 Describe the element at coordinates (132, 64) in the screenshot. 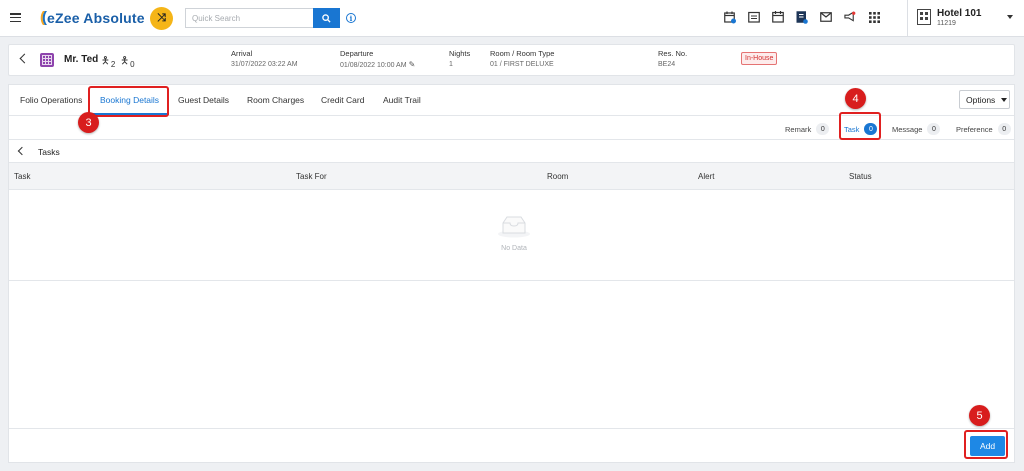

I see `child-count: 0` at that location.